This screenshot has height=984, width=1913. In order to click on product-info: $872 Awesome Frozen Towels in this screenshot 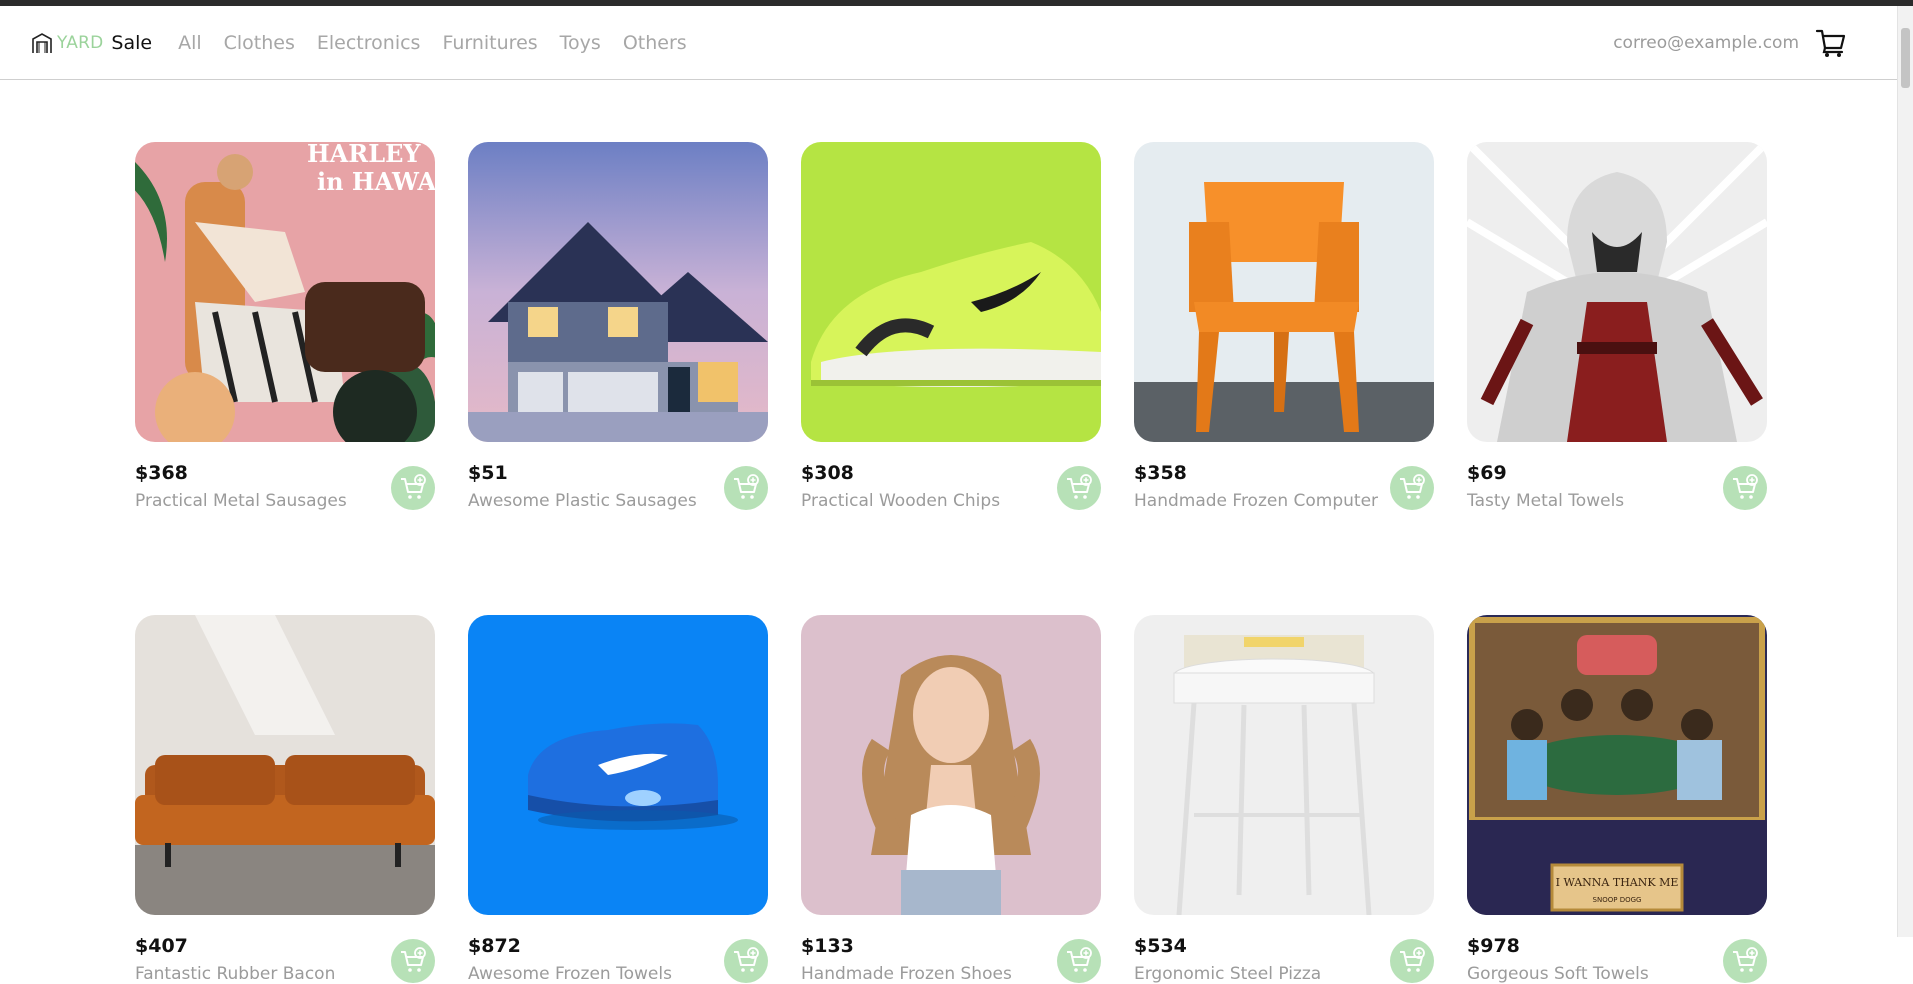, I will do `click(618, 960)`.